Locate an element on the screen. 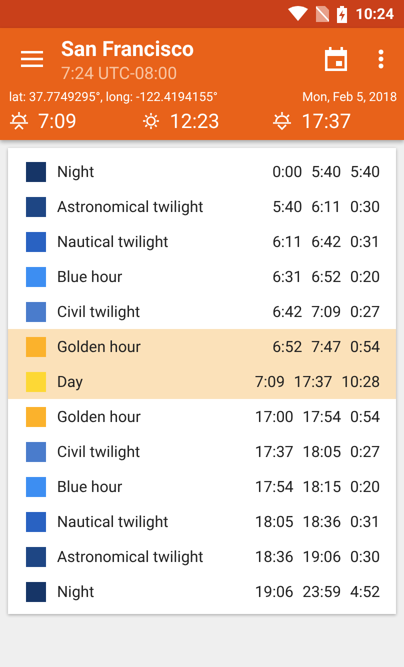  start-time: 17:37 is located at coordinates (274, 451).